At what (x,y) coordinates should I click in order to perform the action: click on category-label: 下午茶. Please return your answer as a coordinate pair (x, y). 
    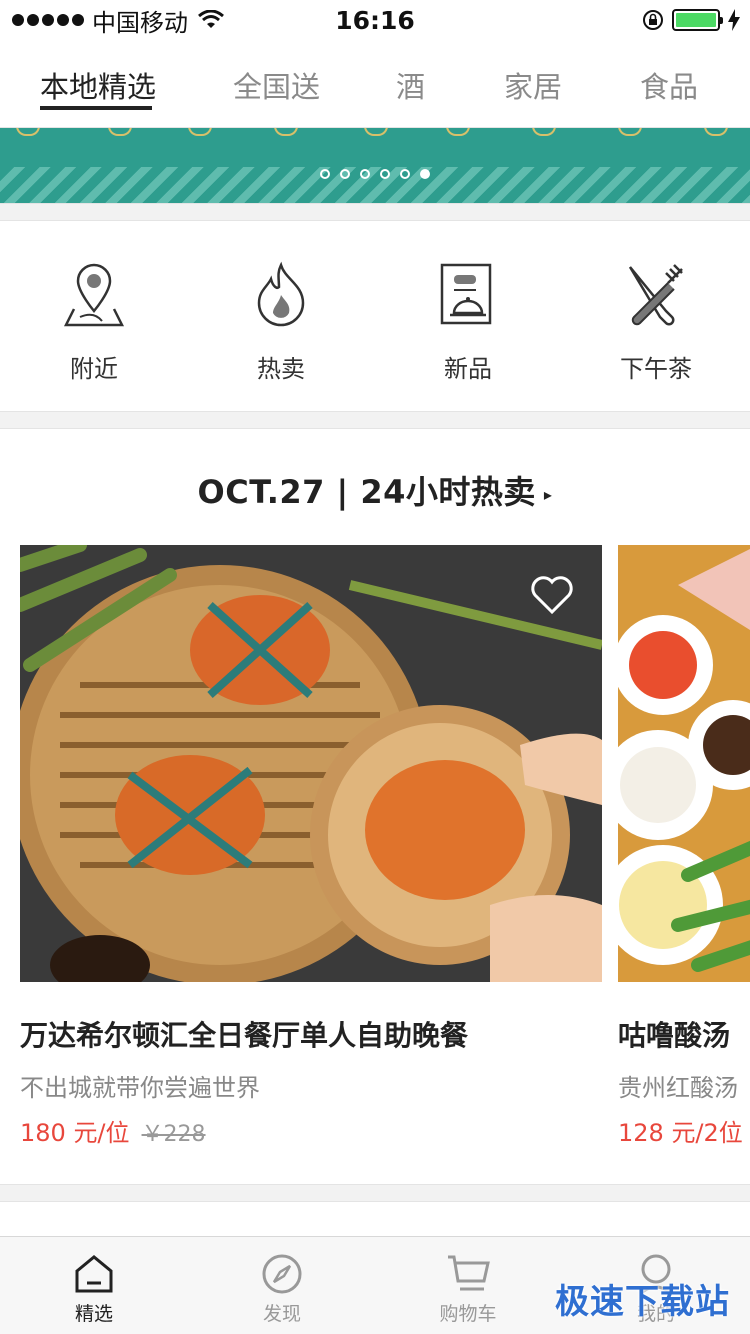
    Looking at the image, I should click on (656, 369).